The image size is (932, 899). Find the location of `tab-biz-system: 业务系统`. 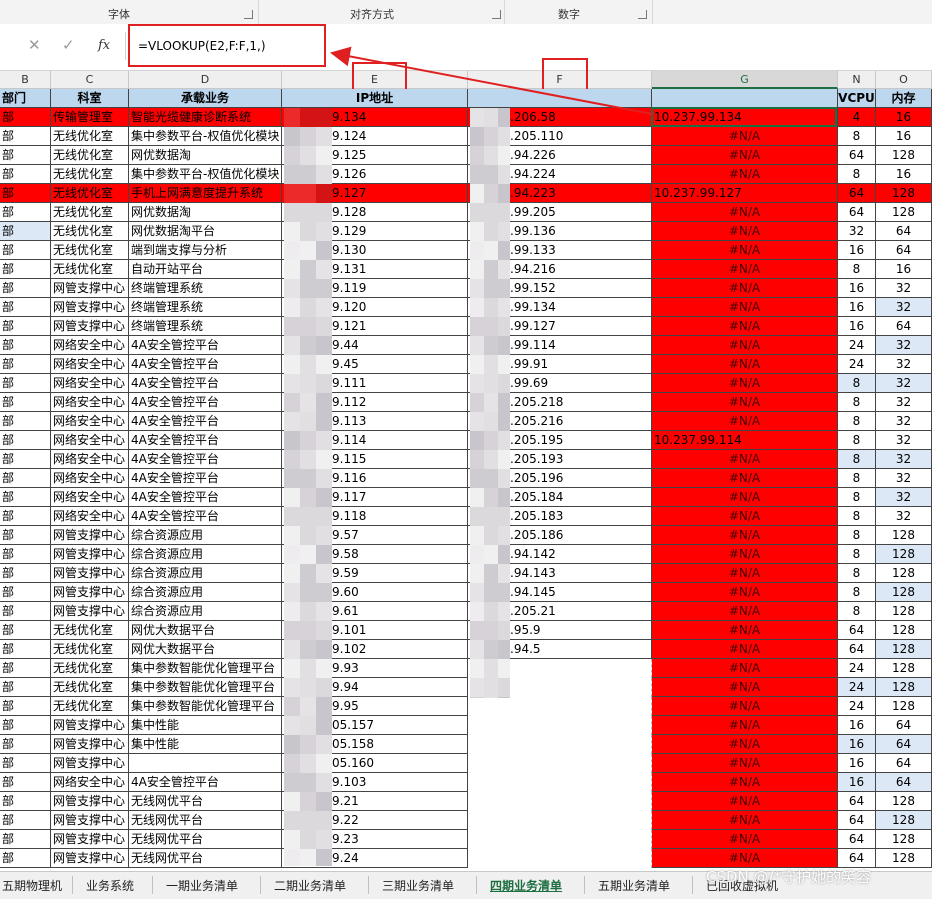

tab-biz-system: 业务系统 is located at coordinates (110, 885).